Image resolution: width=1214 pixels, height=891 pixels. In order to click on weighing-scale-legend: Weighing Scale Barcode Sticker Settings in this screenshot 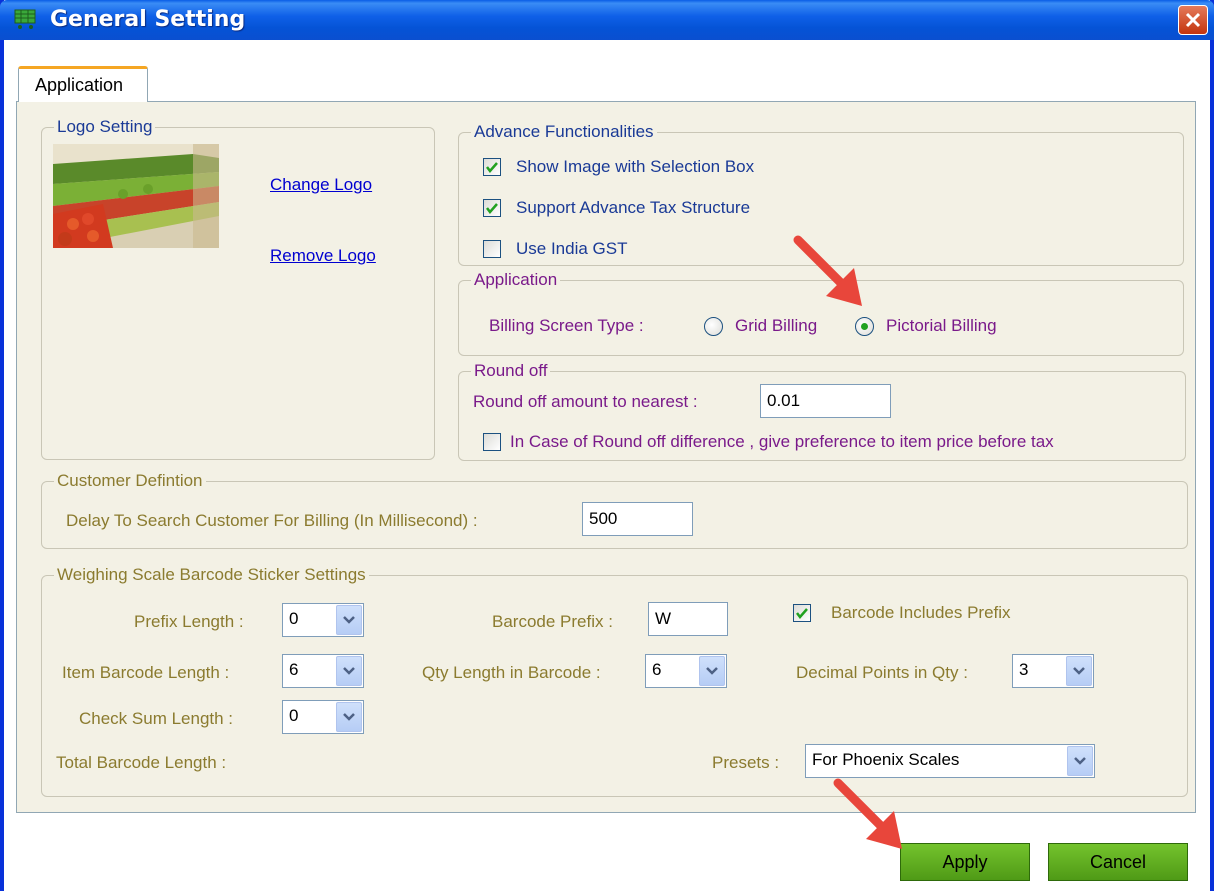, I will do `click(211, 575)`.